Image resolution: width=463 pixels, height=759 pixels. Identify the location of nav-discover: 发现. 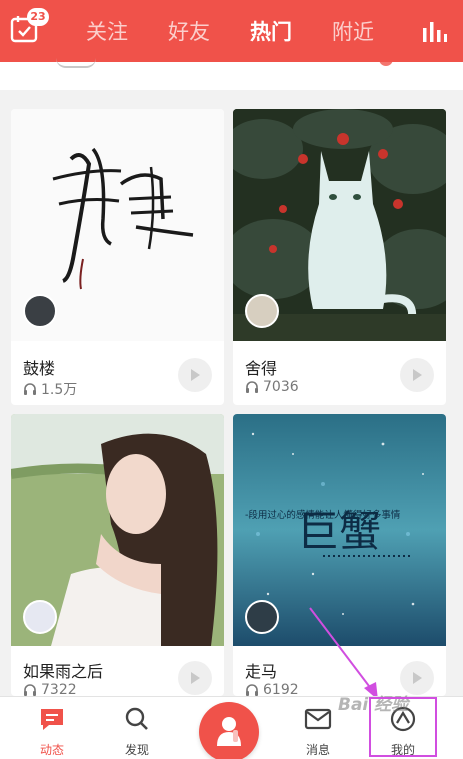
(137, 728).